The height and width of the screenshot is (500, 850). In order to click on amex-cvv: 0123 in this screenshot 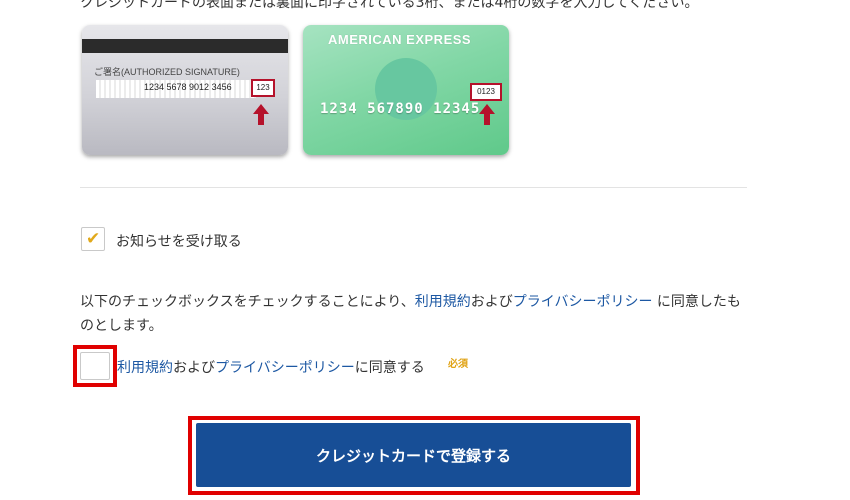, I will do `click(486, 92)`.